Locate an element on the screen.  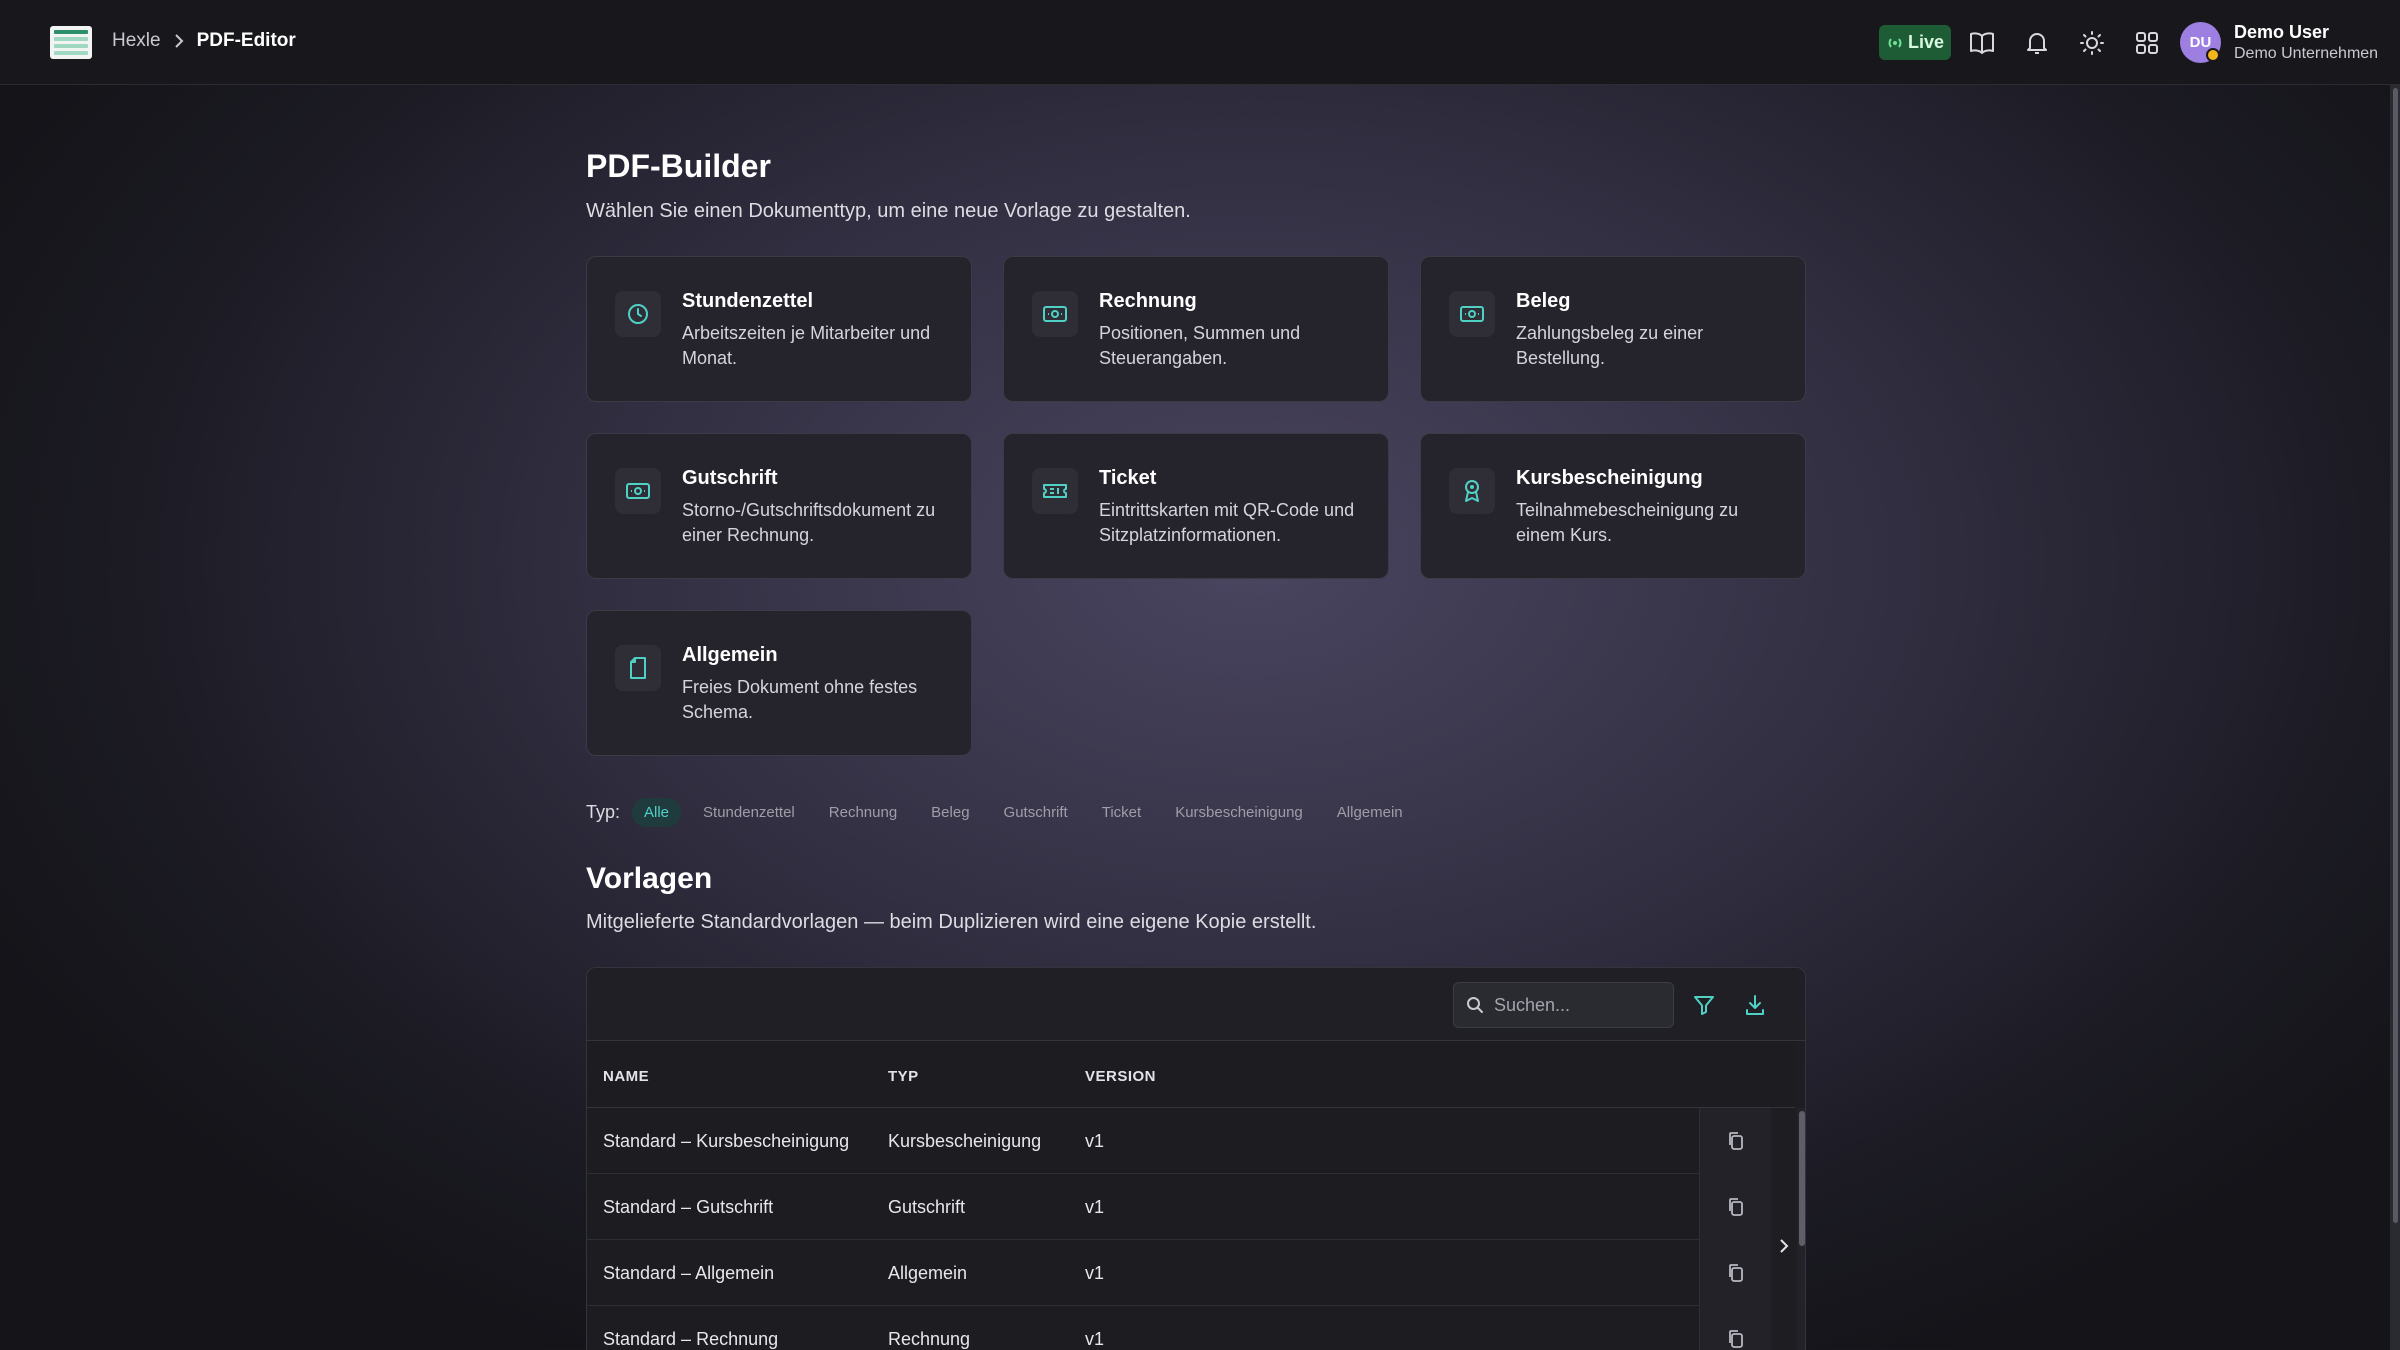
column-header-name: NAME is located at coordinates (626, 1076).